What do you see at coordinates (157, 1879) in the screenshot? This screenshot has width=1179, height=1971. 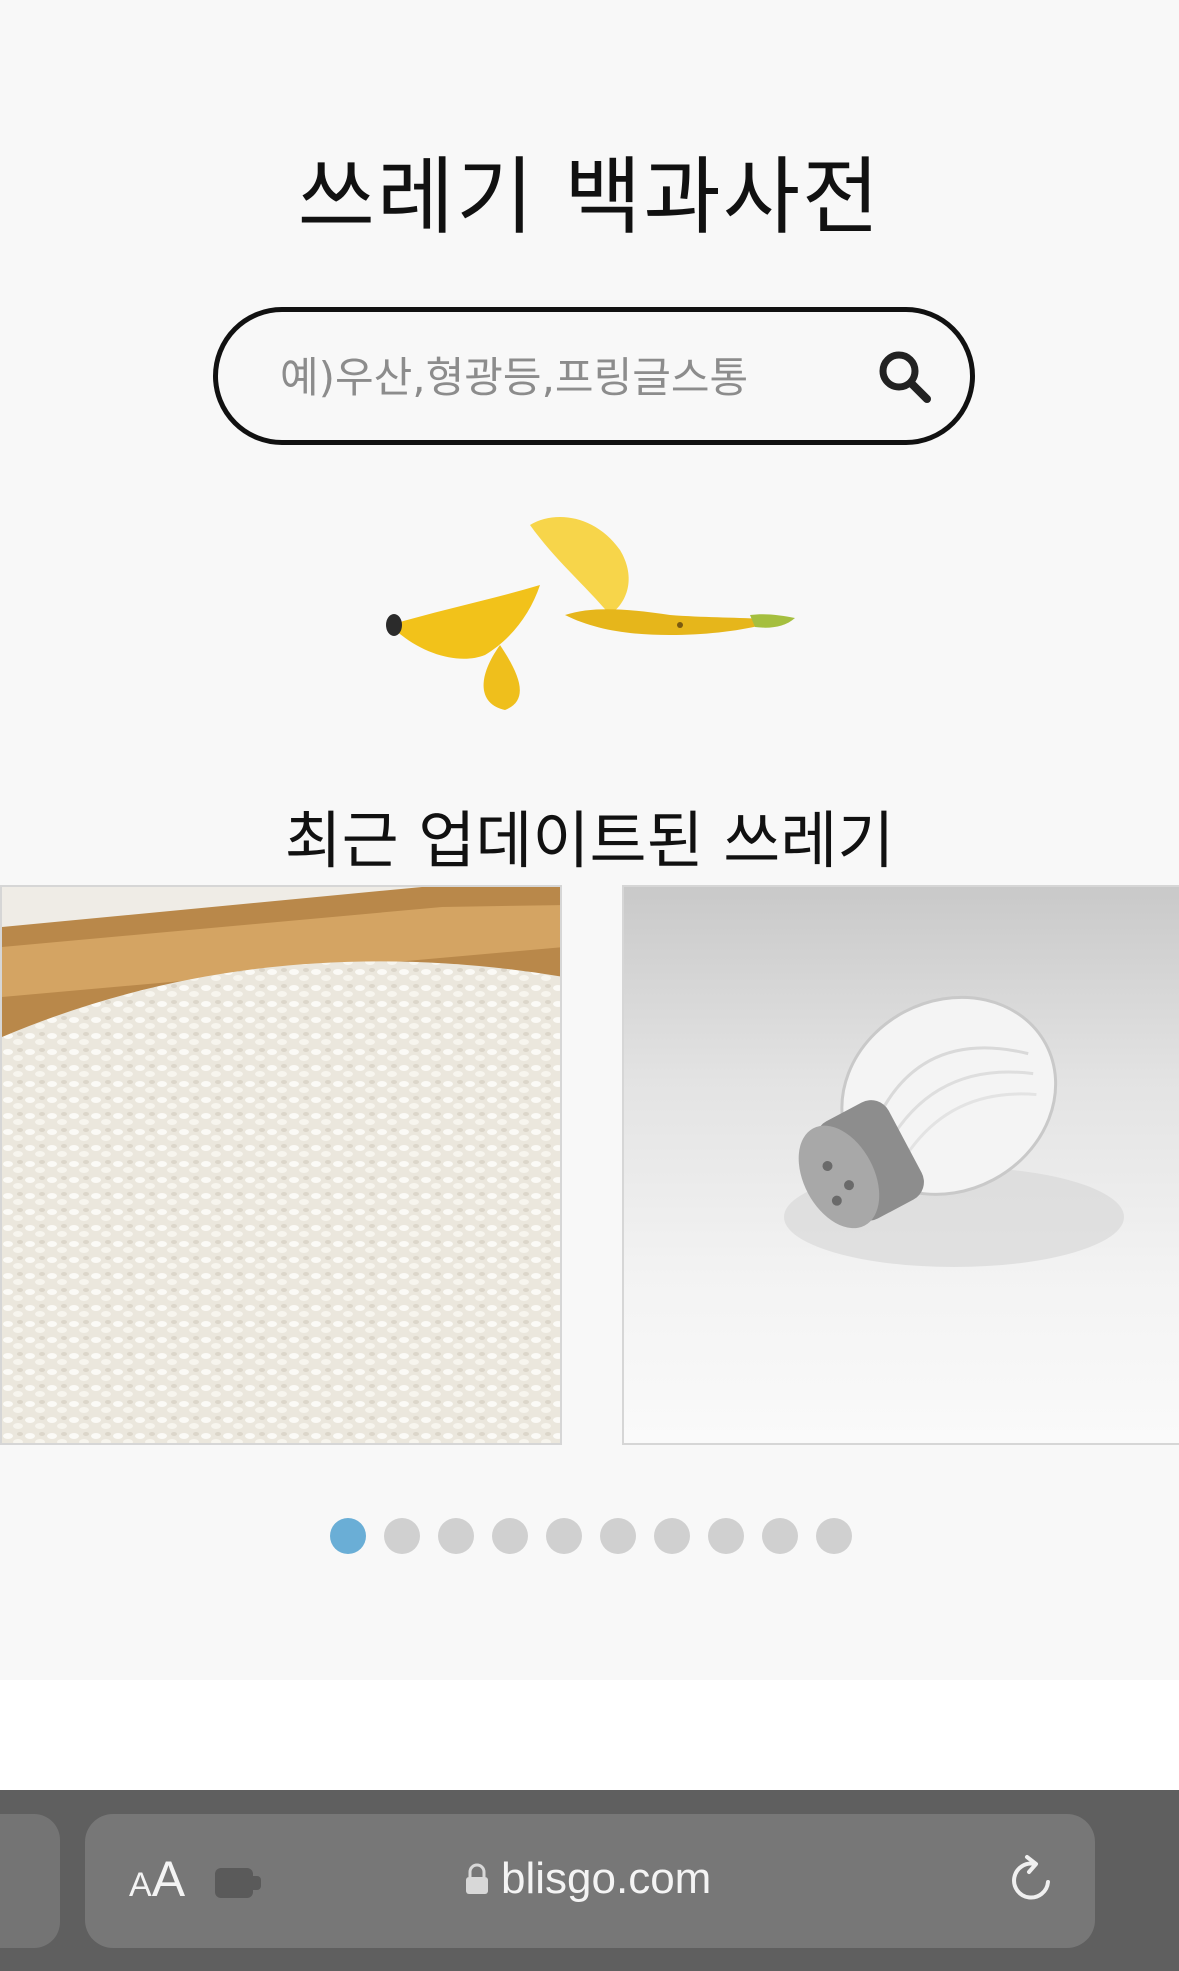 I see `text-size-button: AA` at bounding box center [157, 1879].